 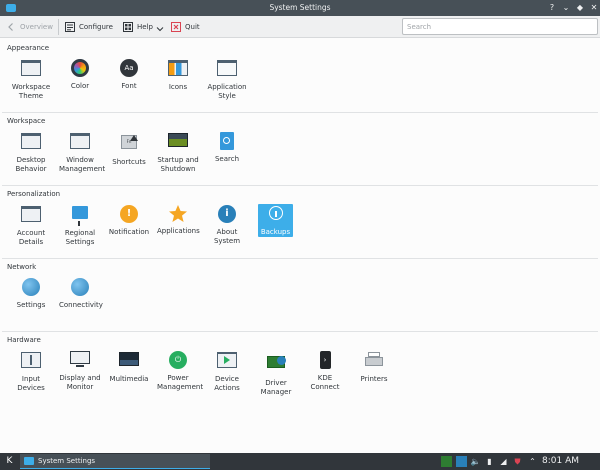 I want to click on item-regional-settings: Regional Settings, so click(x=80, y=225).